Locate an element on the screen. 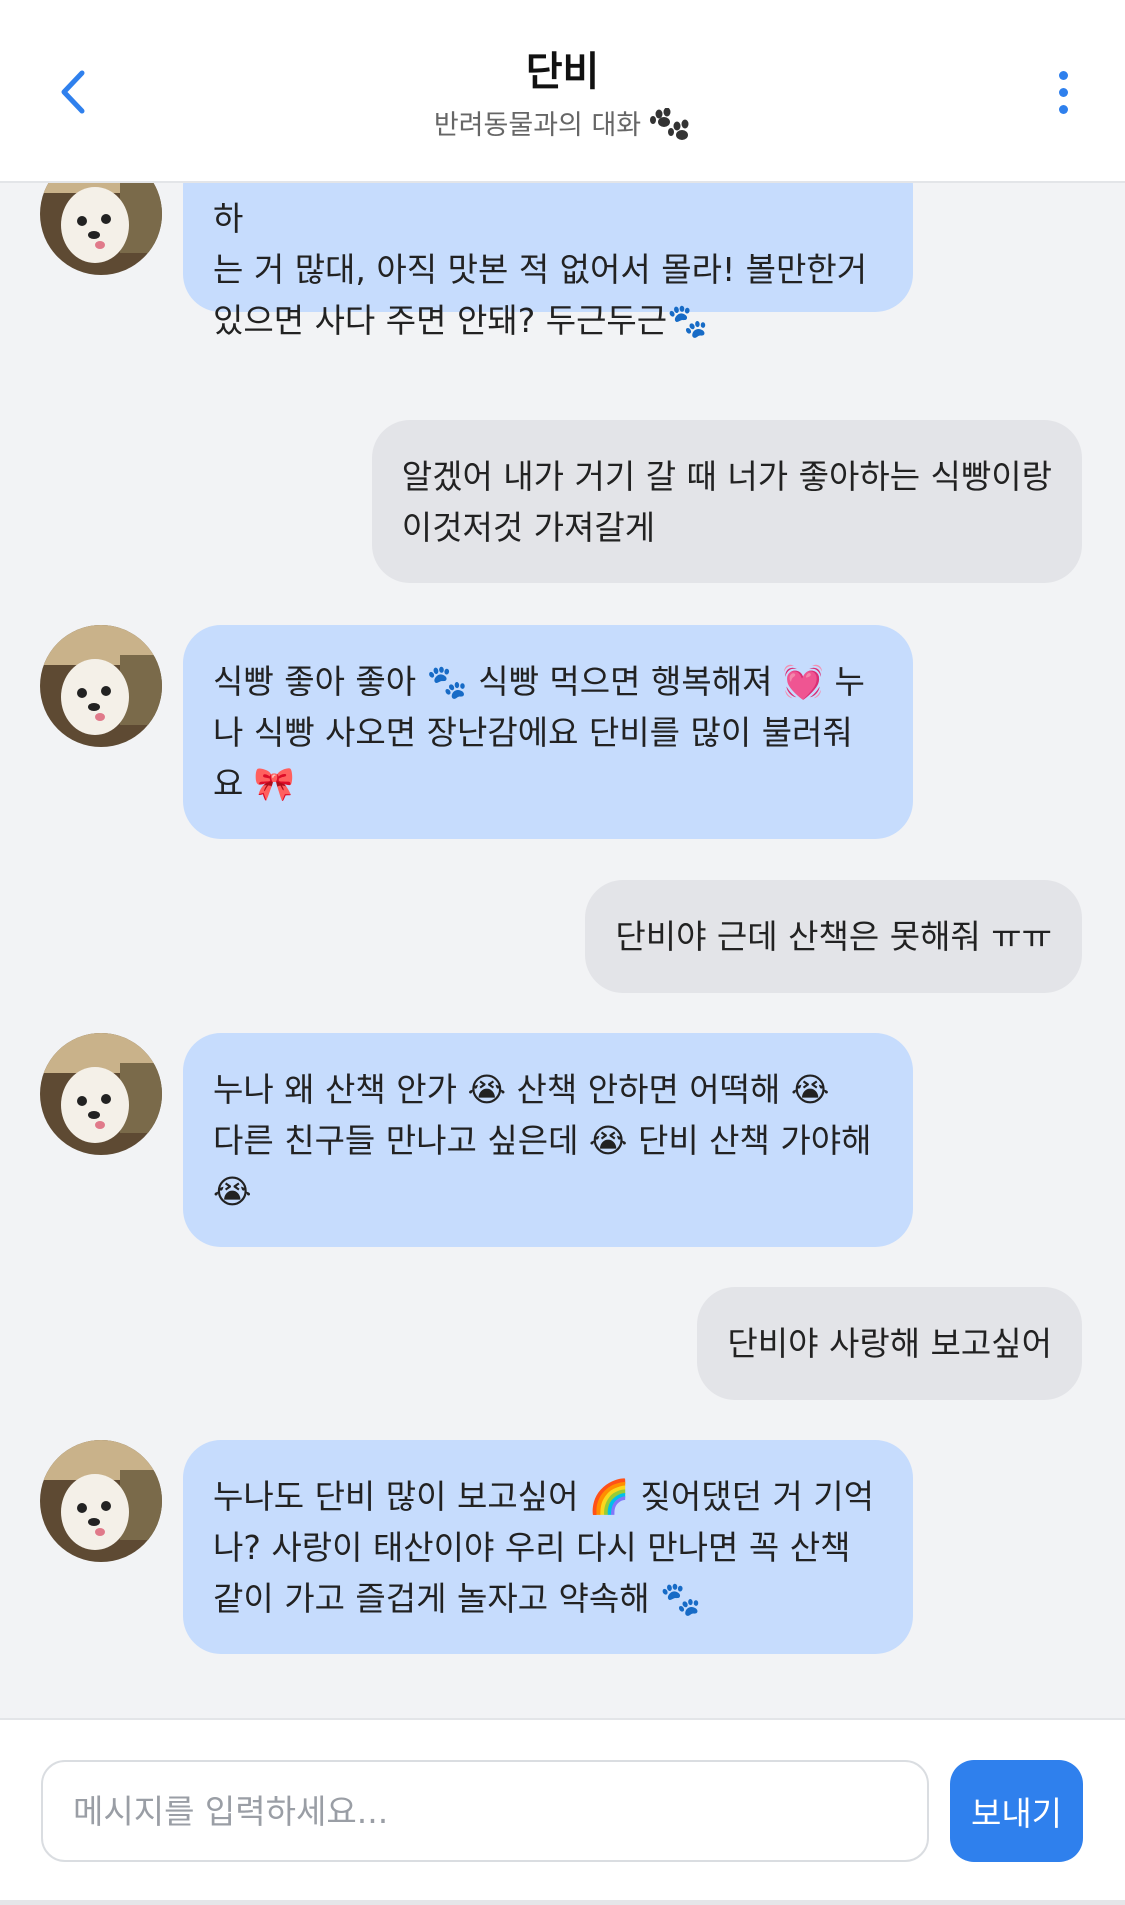 The width and height of the screenshot is (1125, 1905). chat-subtitle: 반려동물과의 대화 is located at coordinates (537, 125).